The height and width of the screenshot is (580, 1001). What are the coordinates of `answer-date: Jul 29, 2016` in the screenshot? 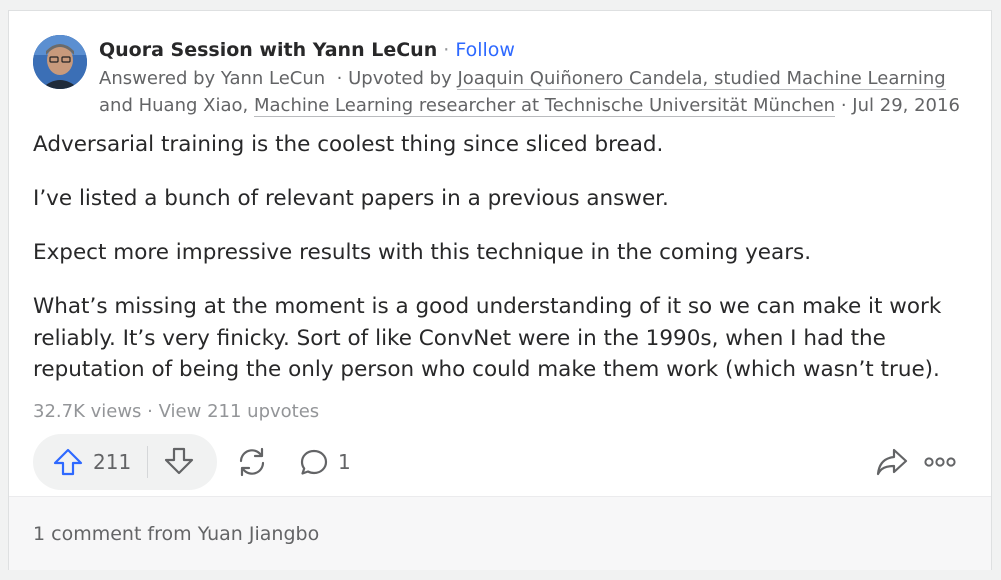 It's located at (906, 105).